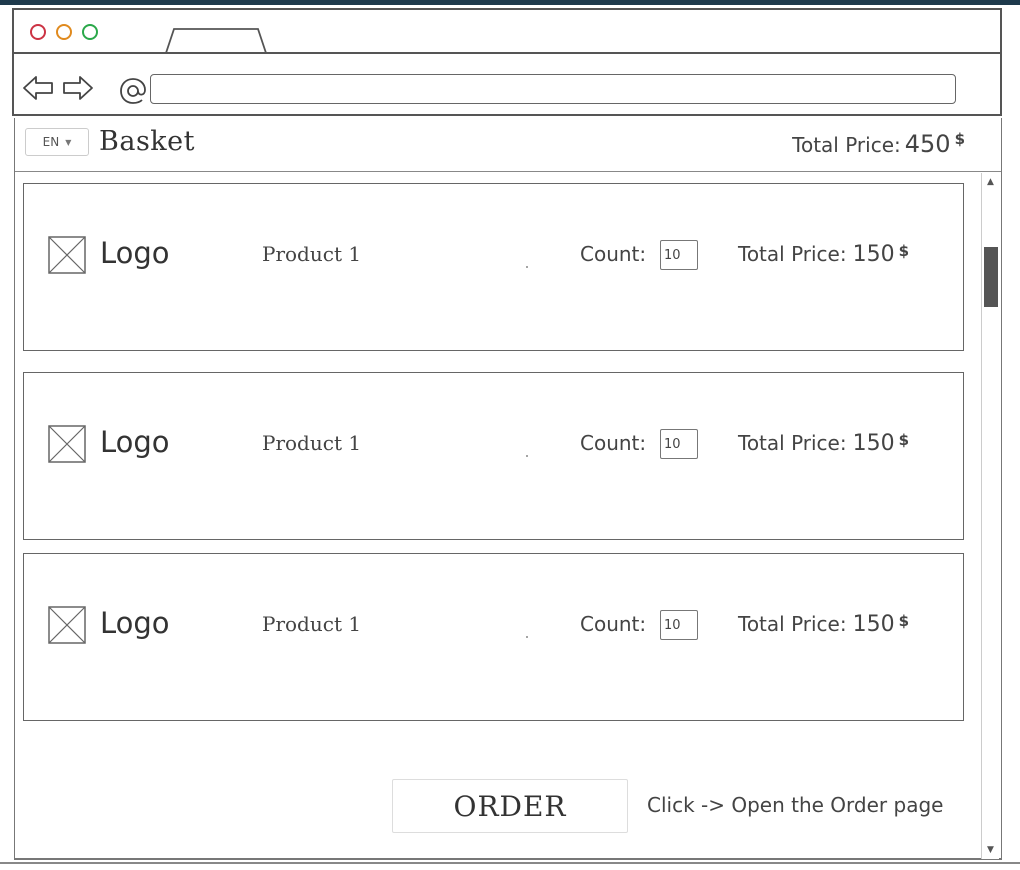 The image size is (1020, 870). I want to click on close-window-button, so click(38, 32).